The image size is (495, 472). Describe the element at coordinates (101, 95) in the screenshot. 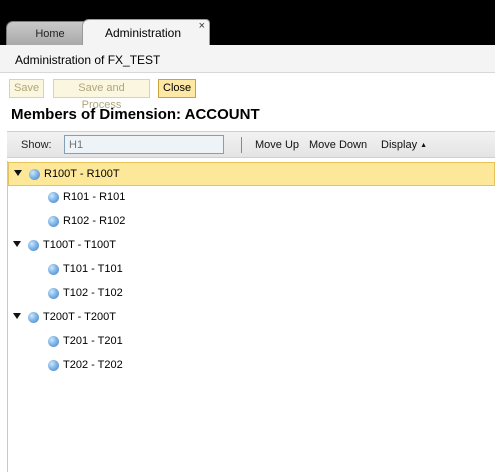

I see `save-and-process-button: Save and Process` at that location.